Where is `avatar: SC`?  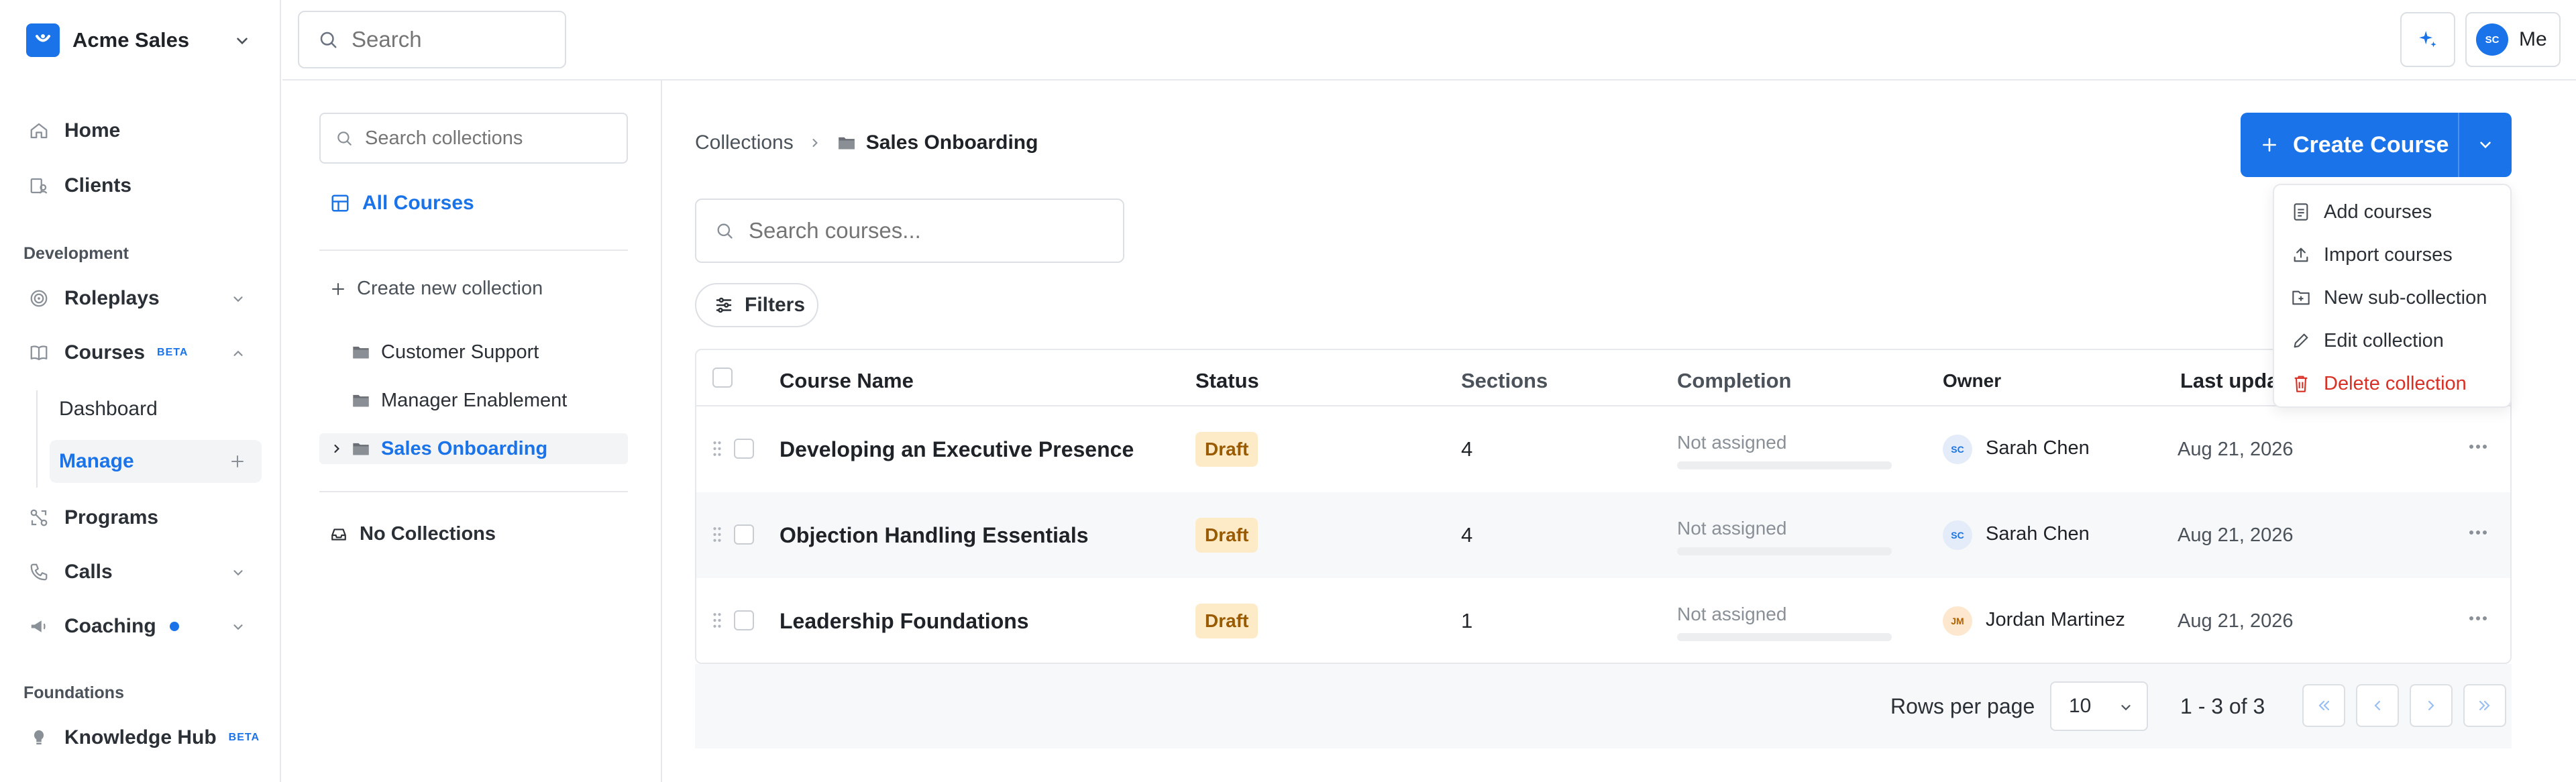
avatar: SC is located at coordinates (2492, 40).